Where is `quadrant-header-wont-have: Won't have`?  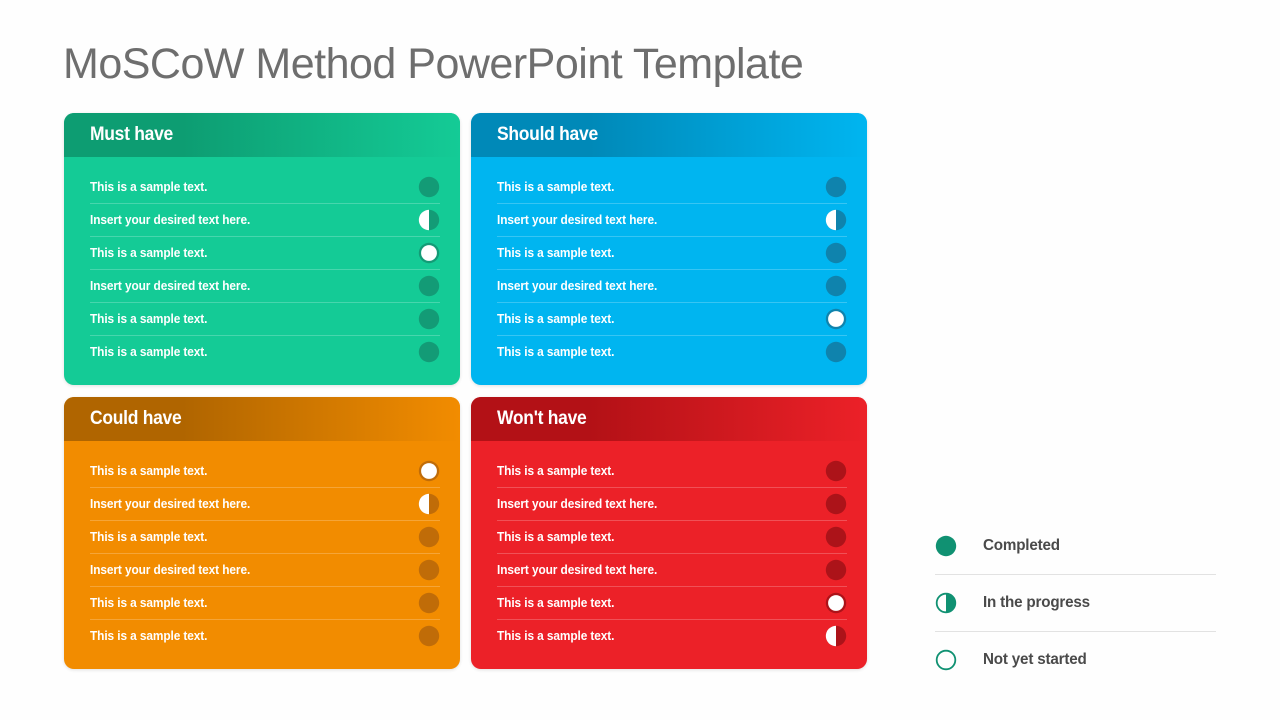
quadrant-header-wont-have: Won't have is located at coordinates (669, 419).